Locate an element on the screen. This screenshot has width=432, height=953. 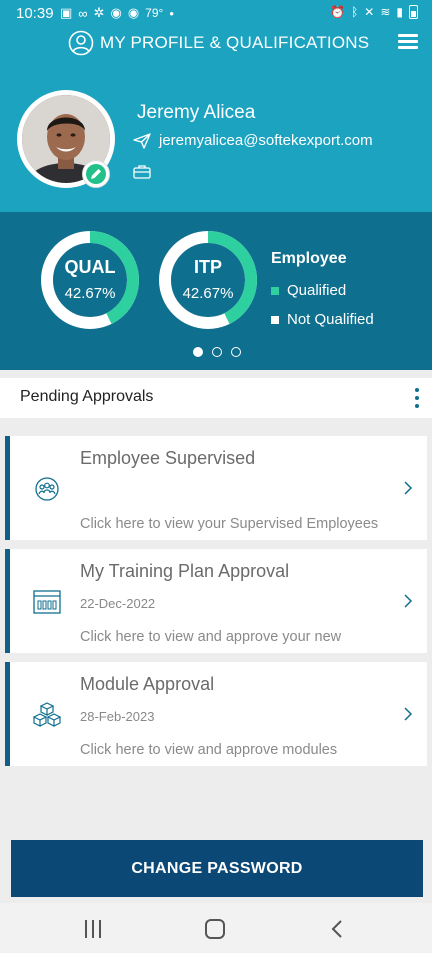
profile-name: Jeremy Alicea is located at coordinates (196, 112).